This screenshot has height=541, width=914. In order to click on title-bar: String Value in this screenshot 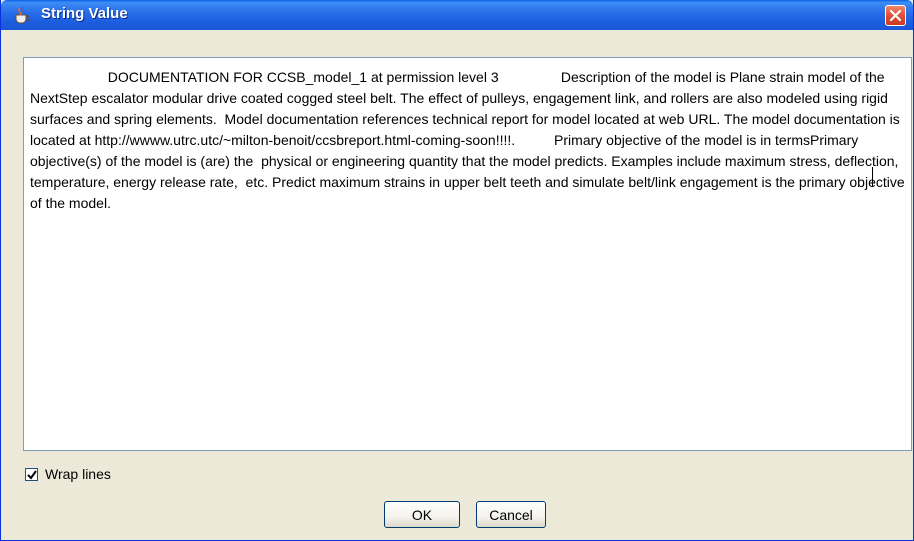, I will do `click(457, 15)`.